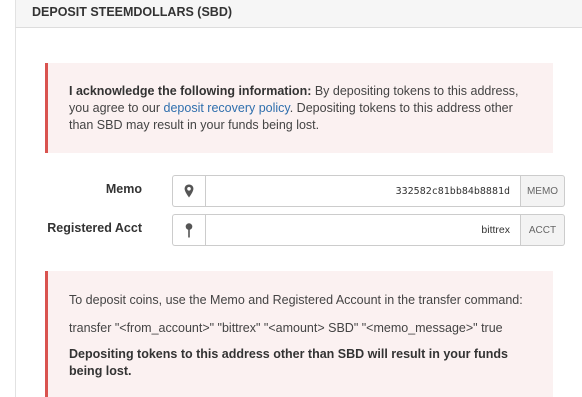 The height and width of the screenshot is (397, 582). I want to click on memo-label: Memo, so click(123, 189).